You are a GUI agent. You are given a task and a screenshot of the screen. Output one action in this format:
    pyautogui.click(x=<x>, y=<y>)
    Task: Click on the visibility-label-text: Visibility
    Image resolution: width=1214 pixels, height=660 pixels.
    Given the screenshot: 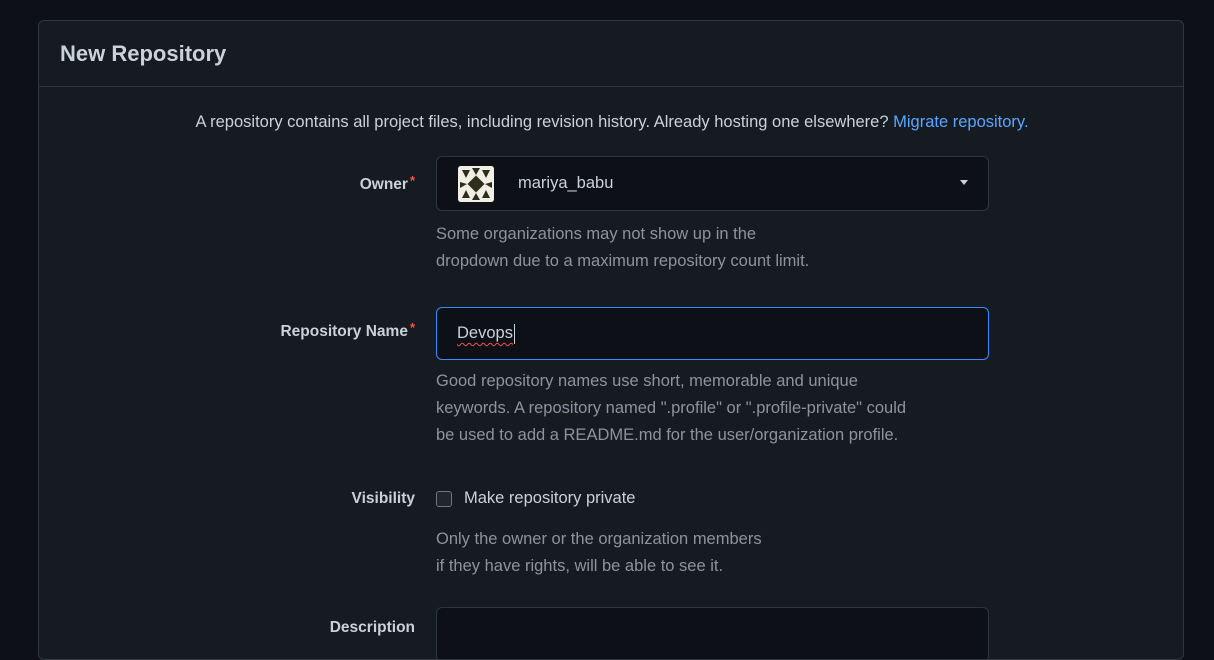 What is the action you would take?
    pyautogui.click(x=383, y=498)
    